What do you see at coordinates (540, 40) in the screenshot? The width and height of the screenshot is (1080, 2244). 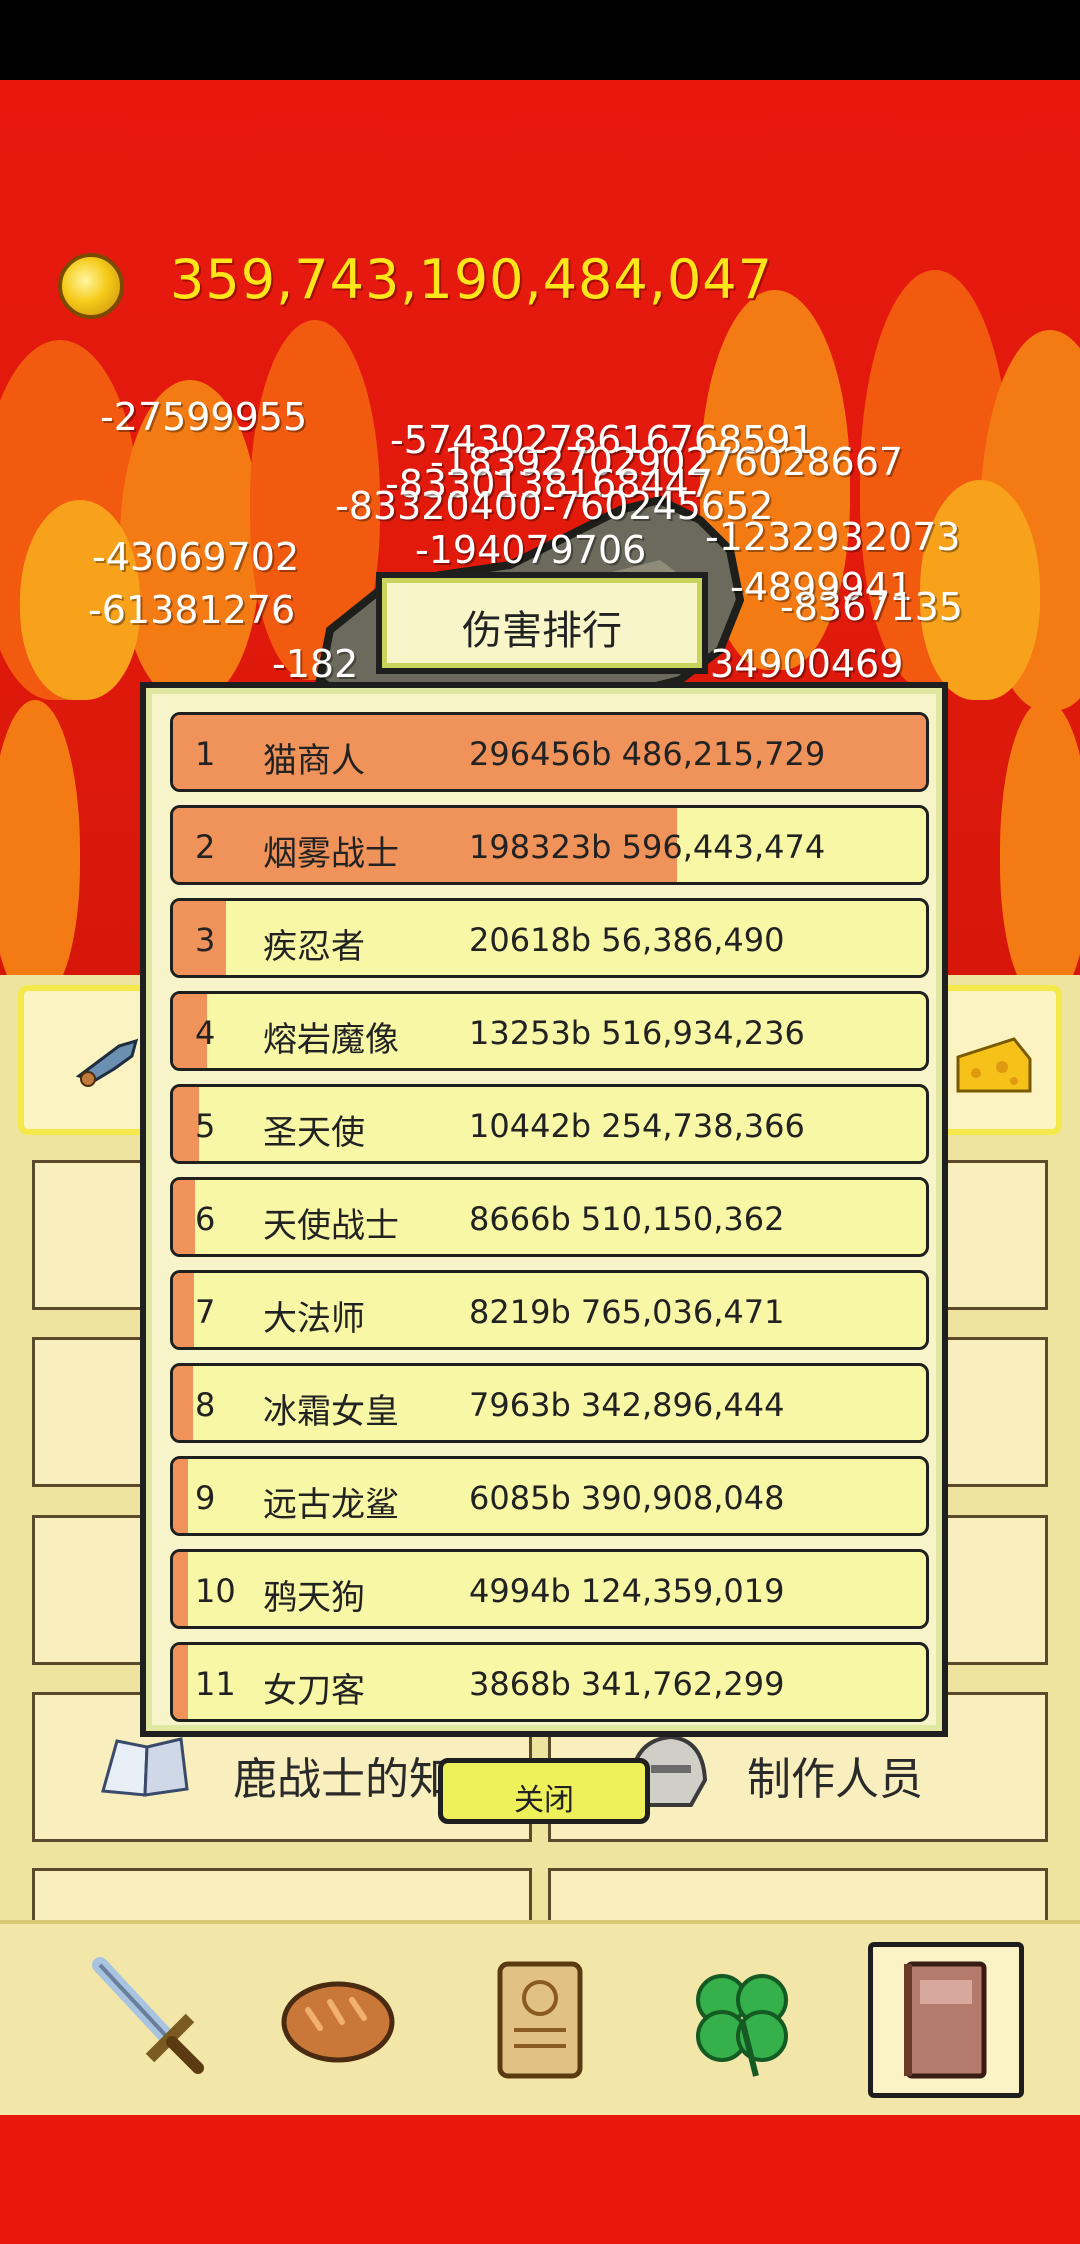 I see `status-bar` at bounding box center [540, 40].